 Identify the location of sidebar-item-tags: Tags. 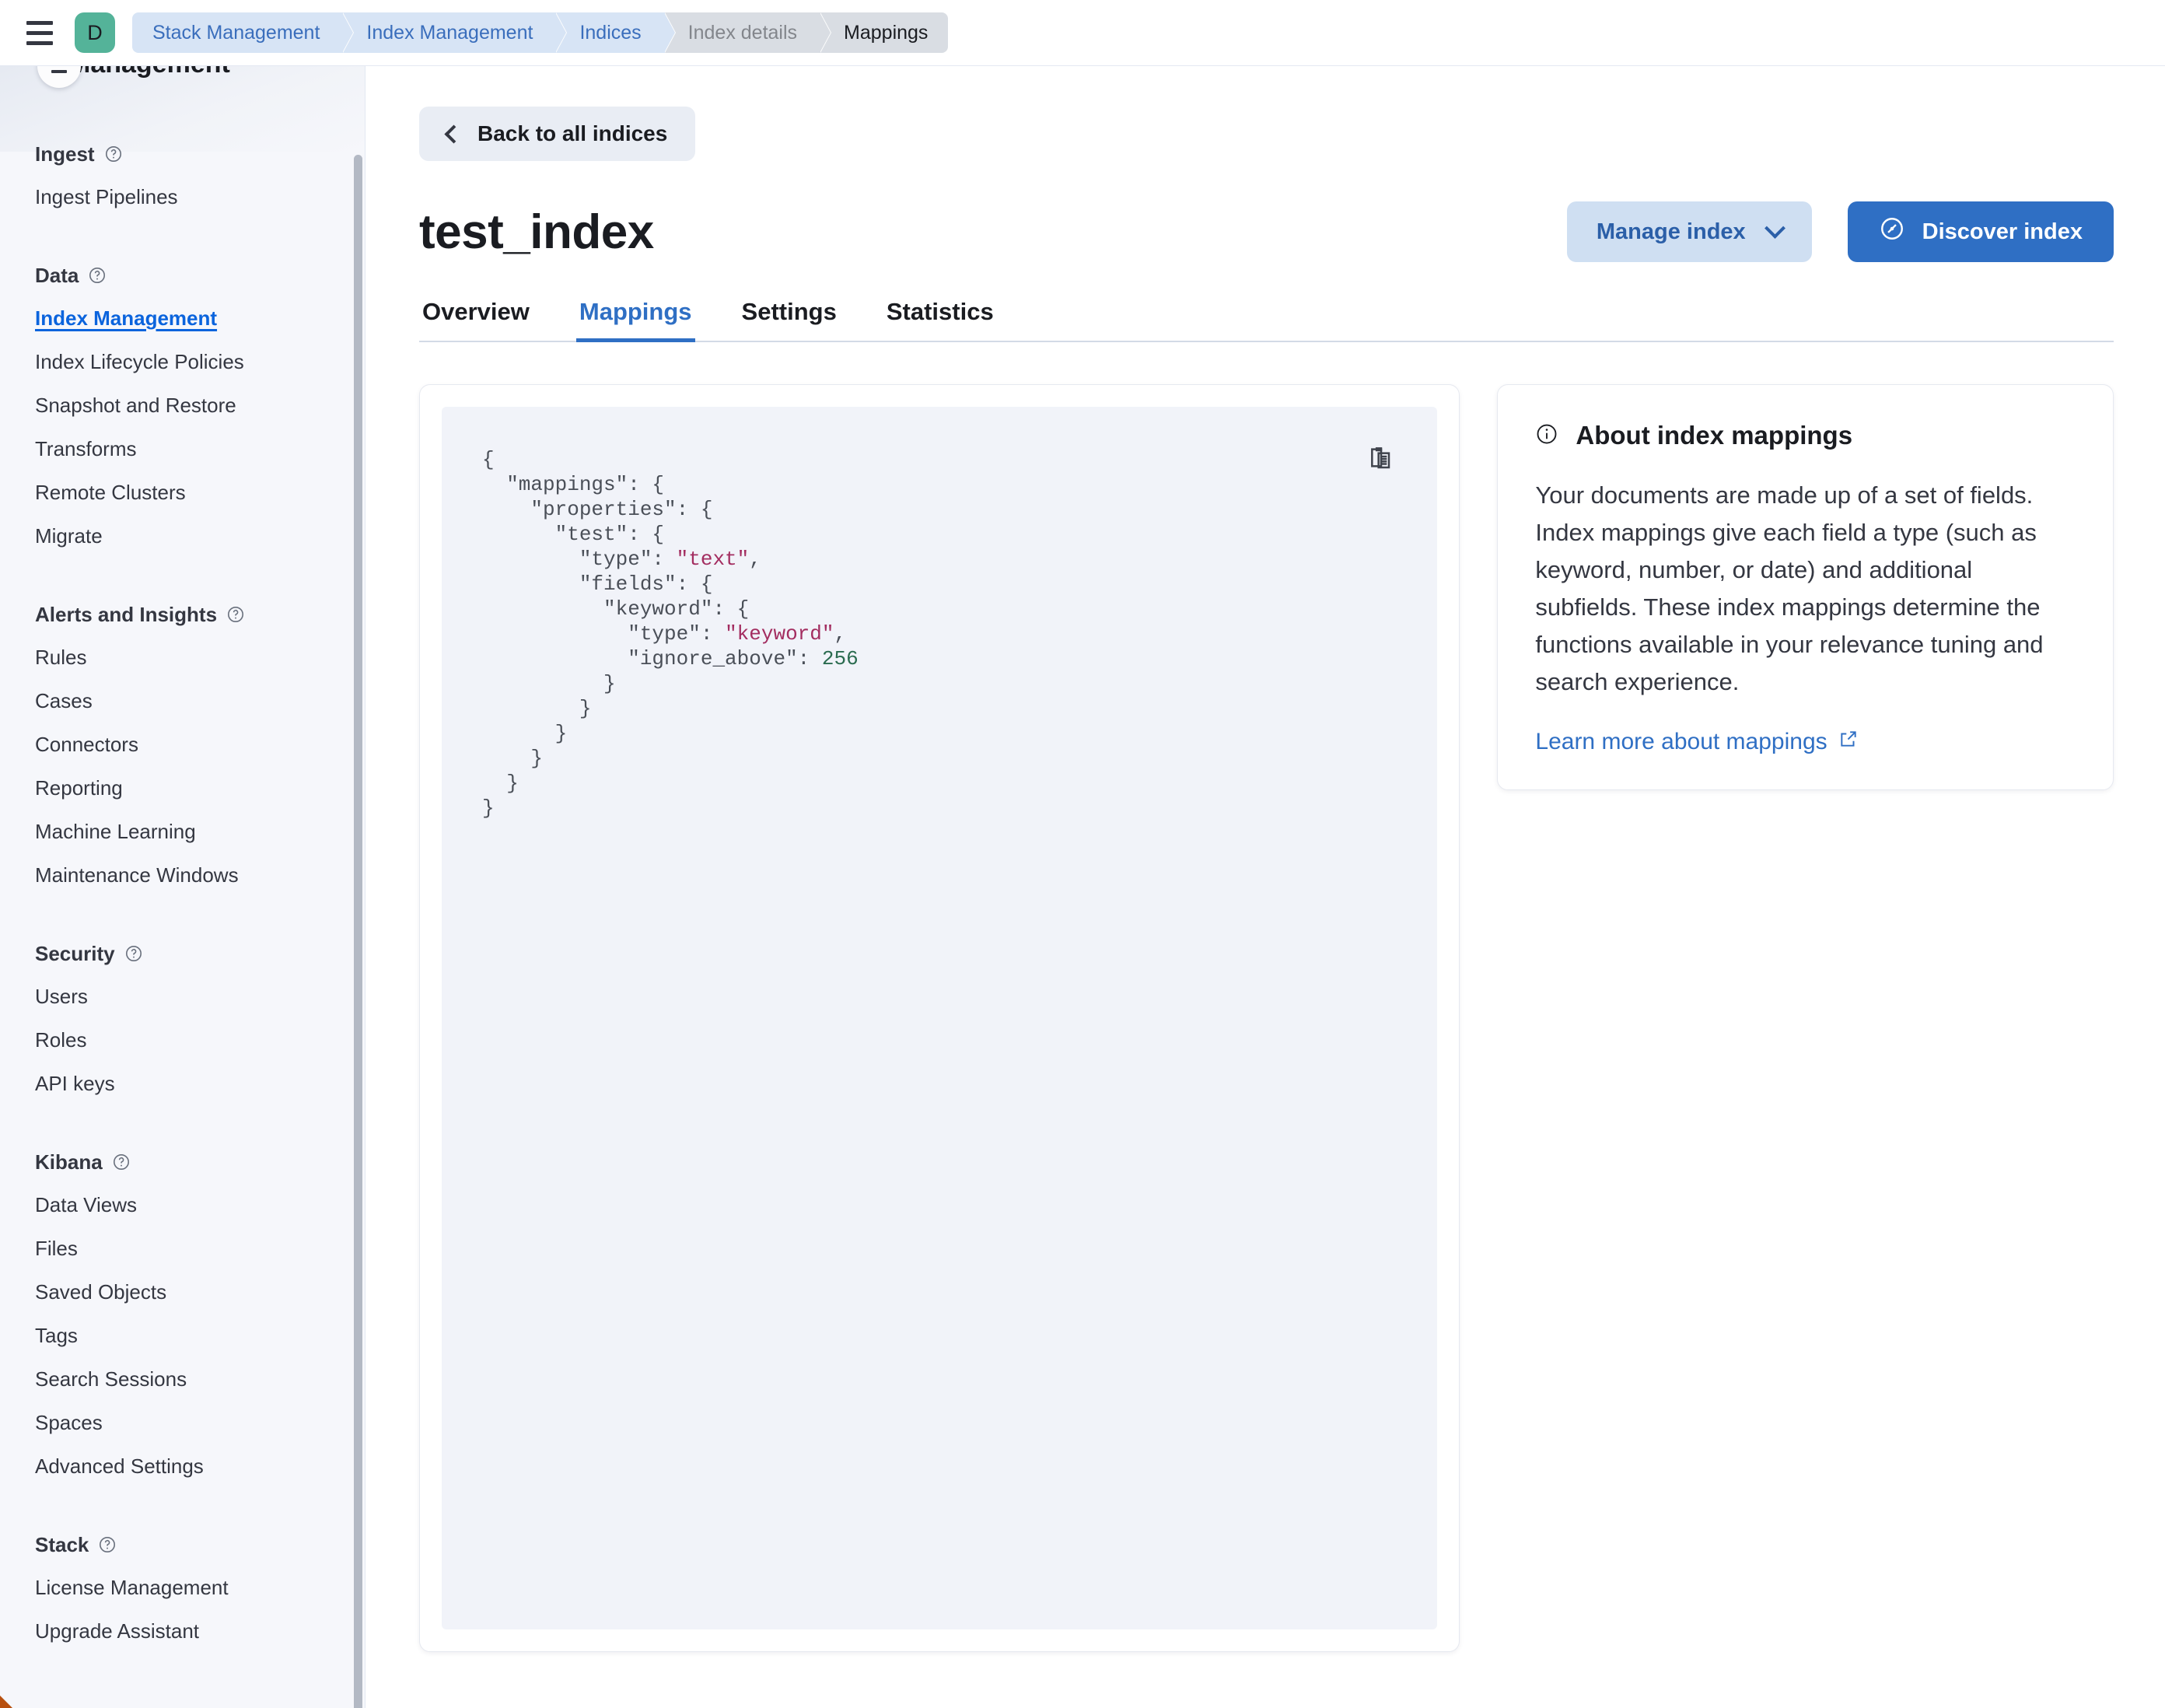
(182, 1335).